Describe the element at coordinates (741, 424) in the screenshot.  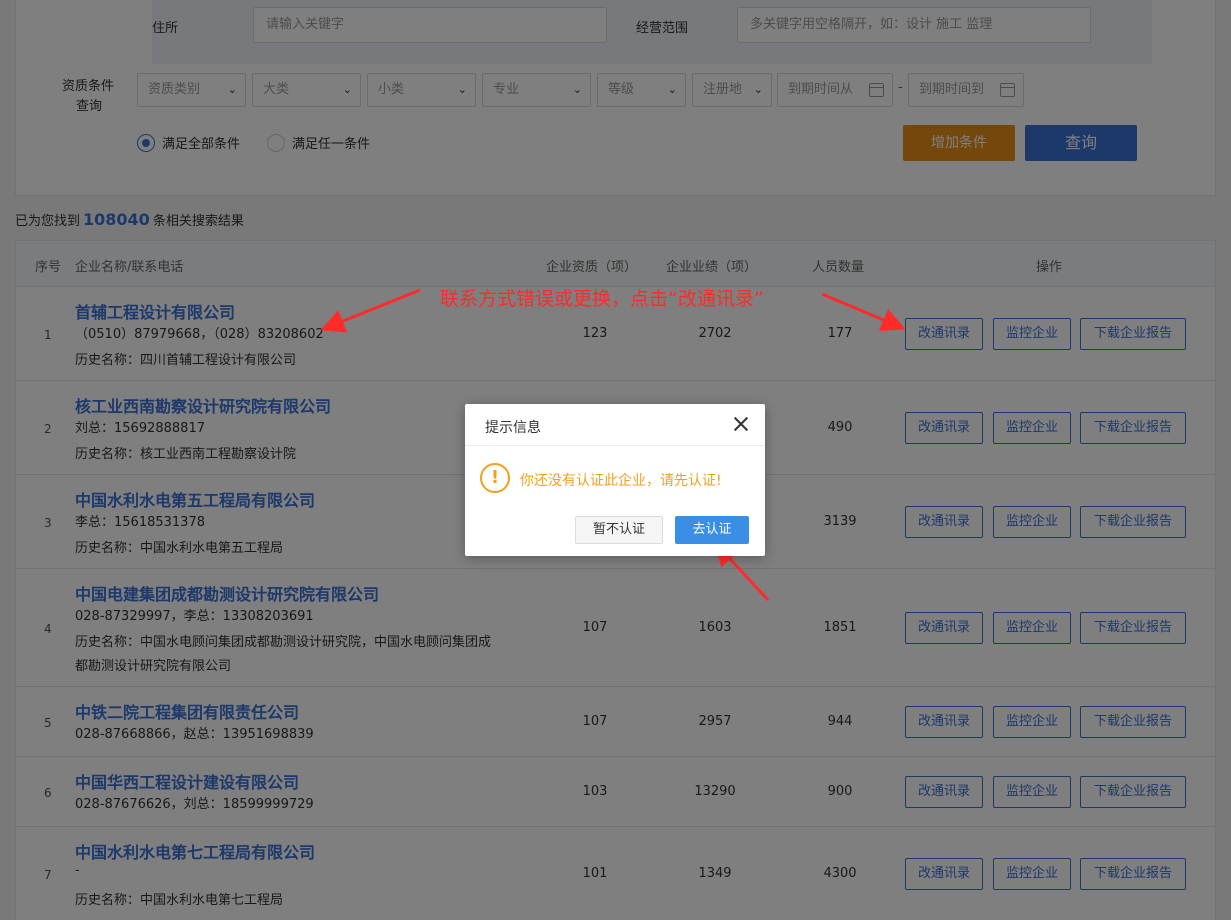
I see `close-icon` at that location.